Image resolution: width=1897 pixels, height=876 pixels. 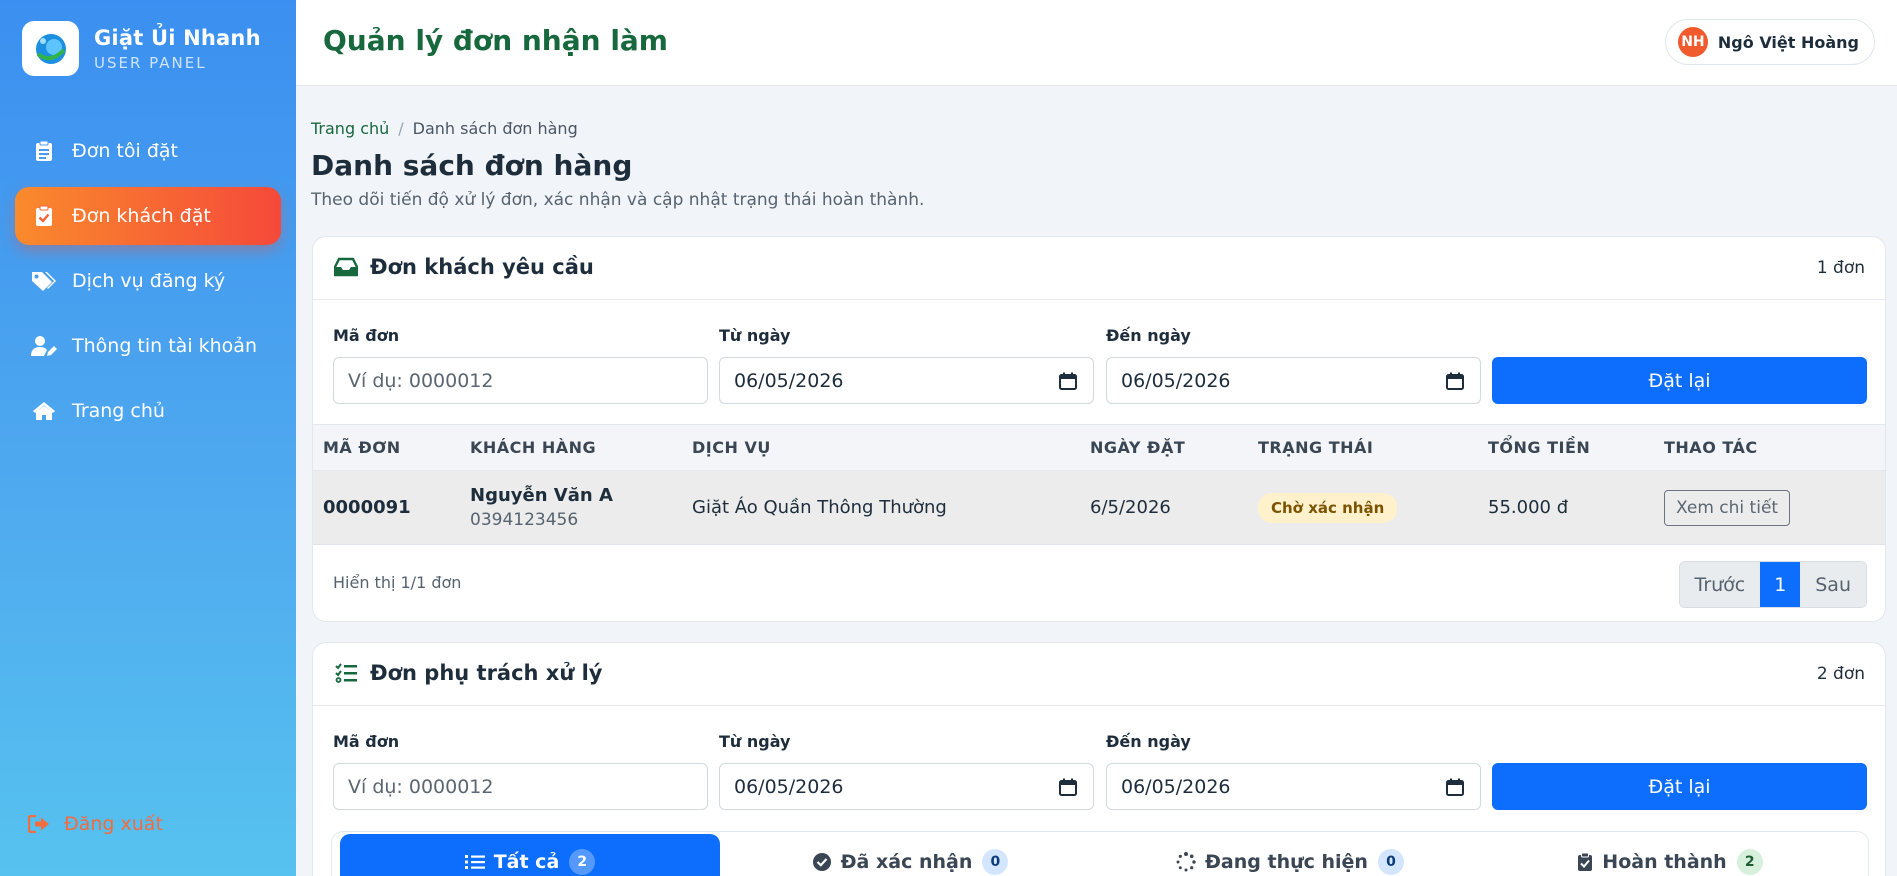 I want to click on sidebar-item-label: Dịch vụ đăng ký, so click(x=149, y=281).